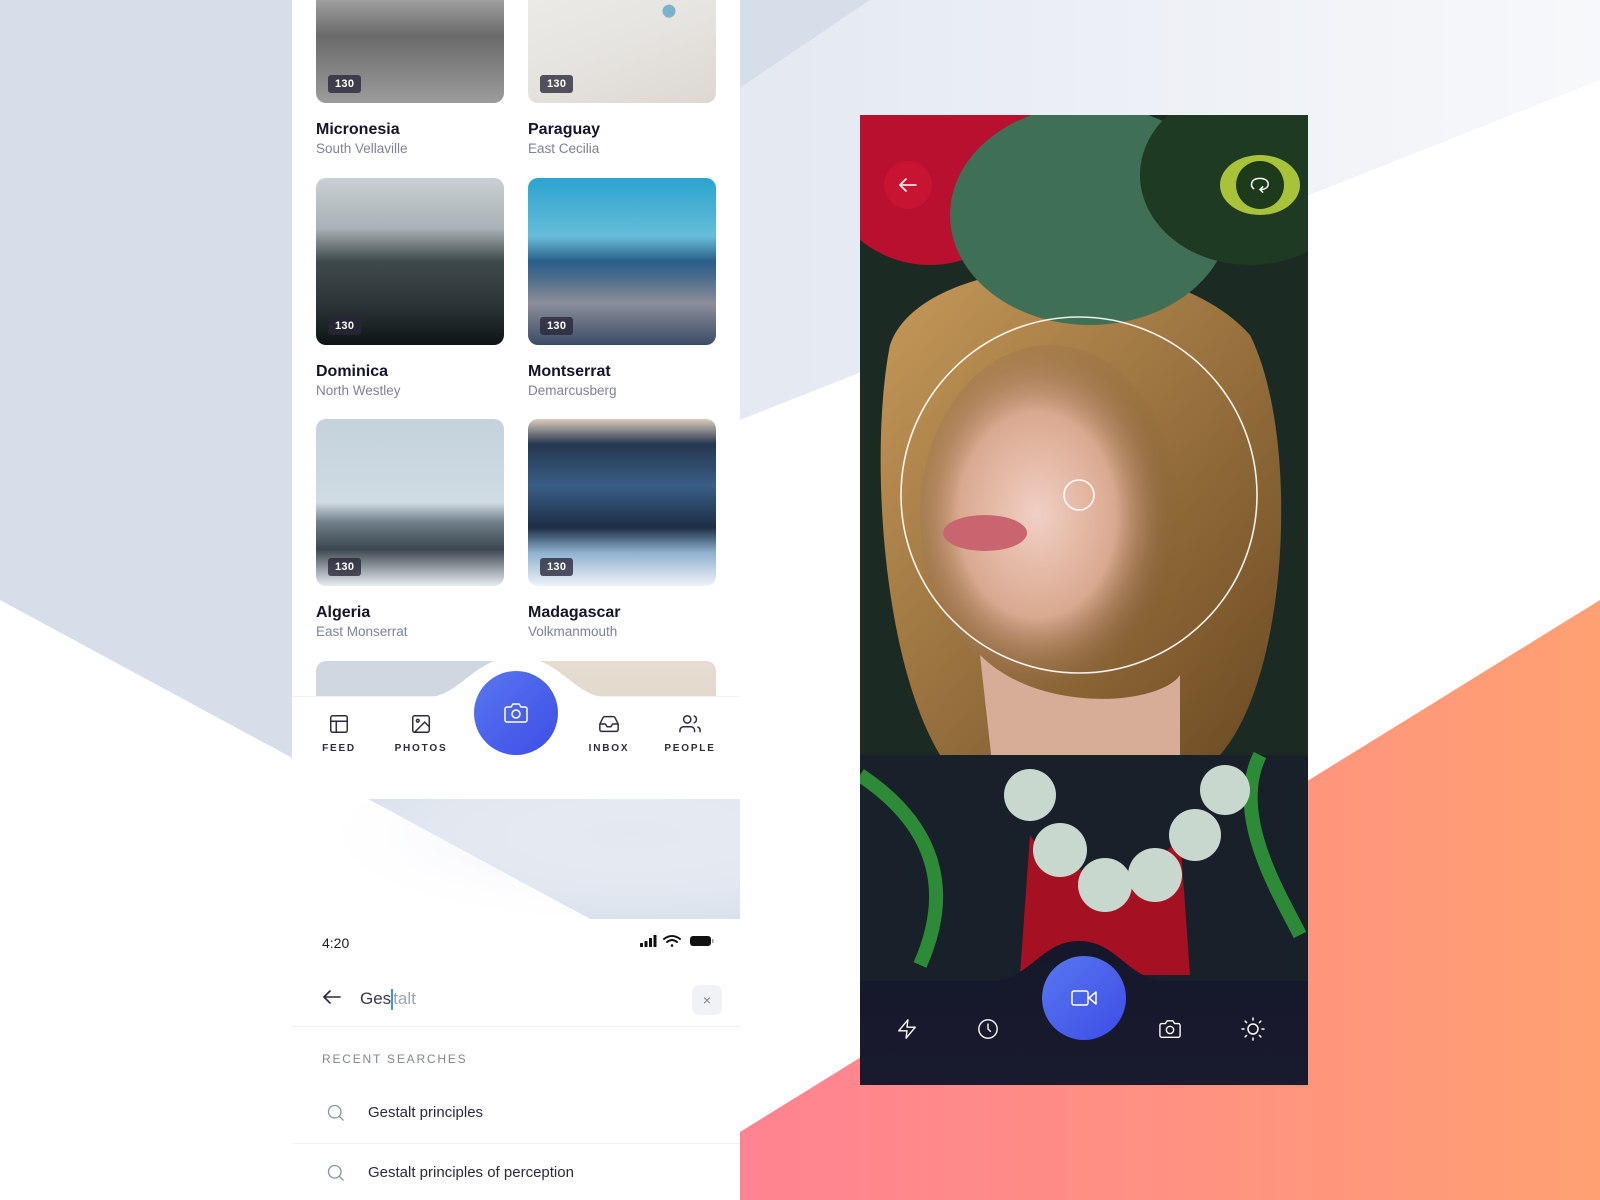 This screenshot has width=1600, height=1200. I want to click on tab-label: FEED, so click(339, 748).